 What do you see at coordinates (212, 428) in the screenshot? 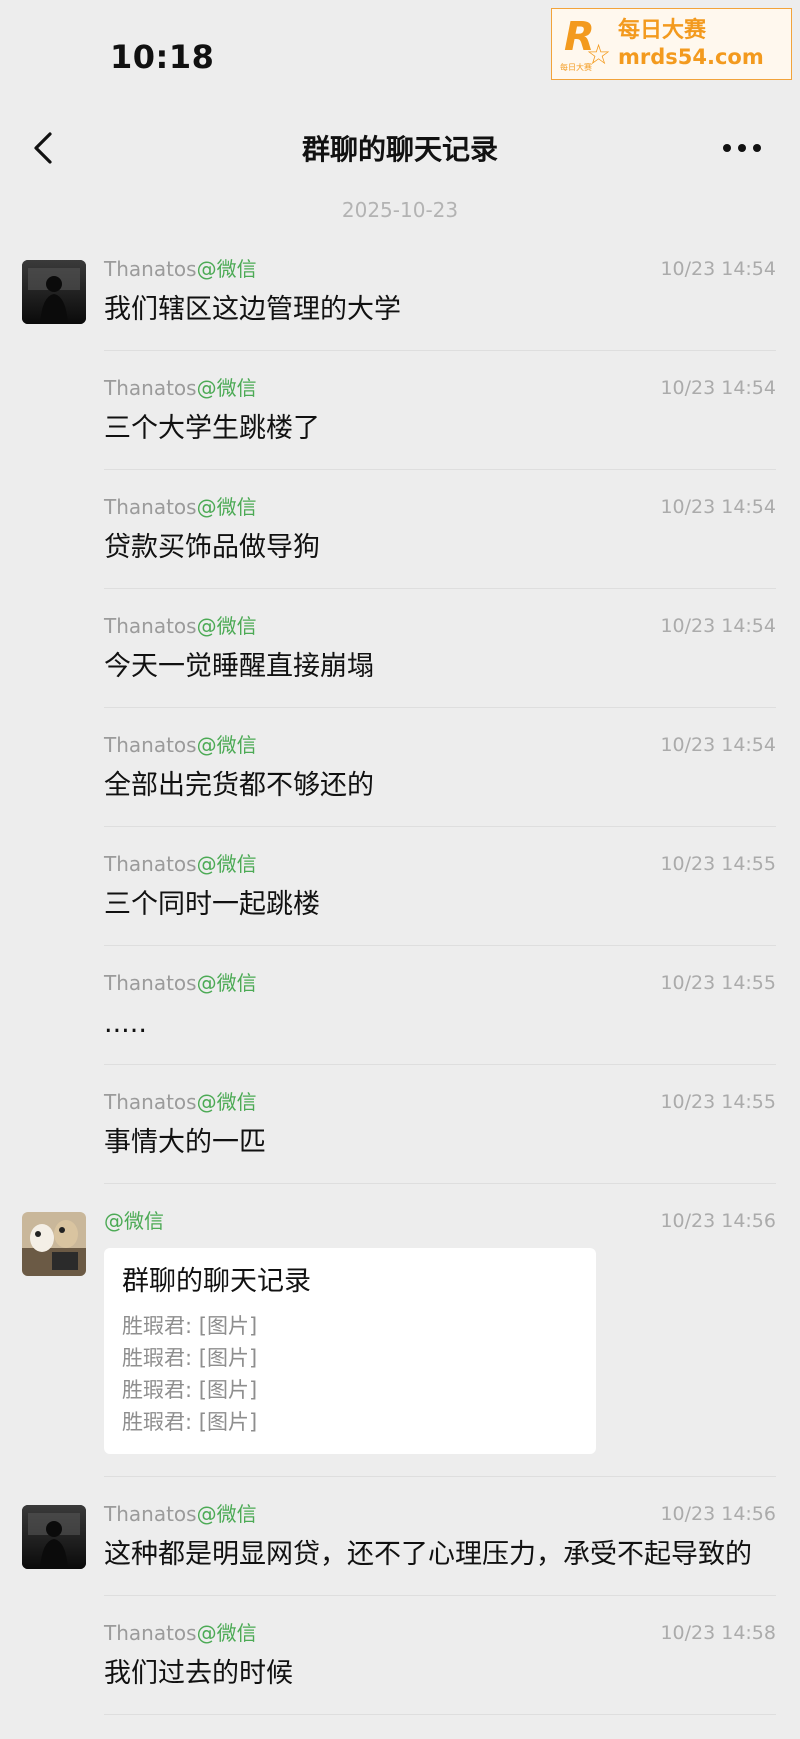
I see `message-text: 三个大学生跳楼了` at bounding box center [212, 428].